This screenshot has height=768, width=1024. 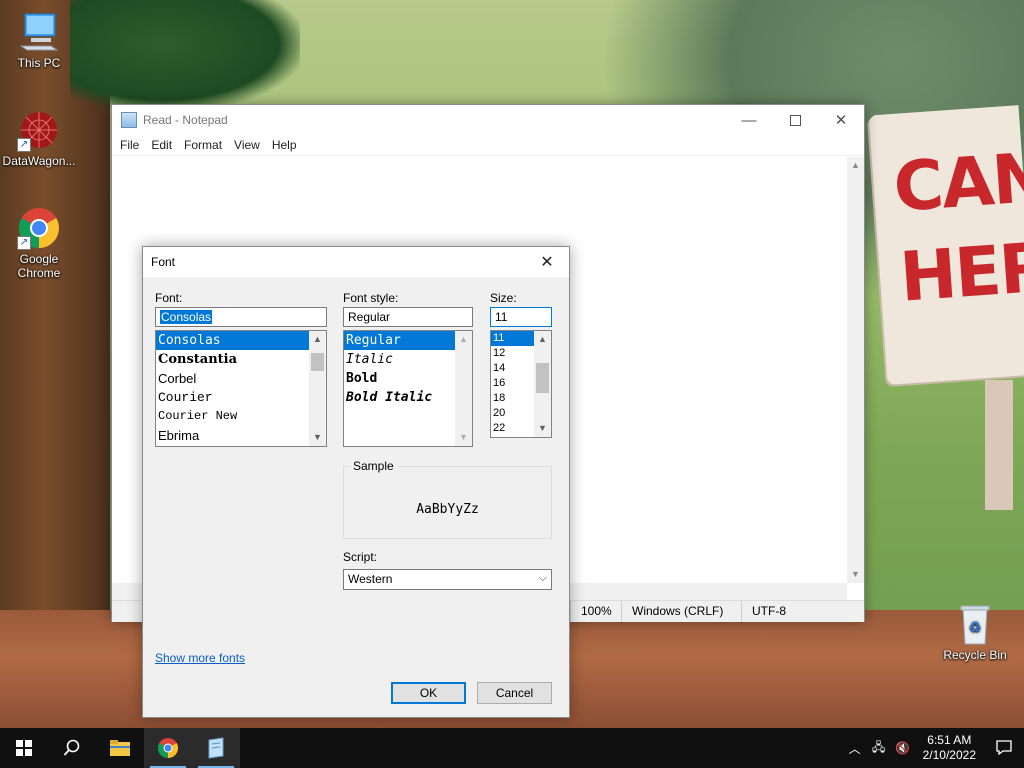 What do you see at coordinates (284, 145) in the screenshot?
I see `menu-help: Help` at bounding box center [284, 145].